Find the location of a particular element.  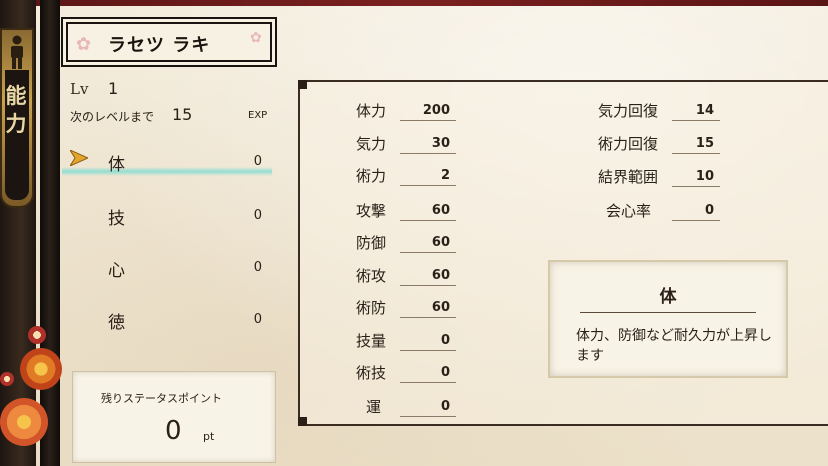

level-value: 1 is located at coordinates (113, 88).